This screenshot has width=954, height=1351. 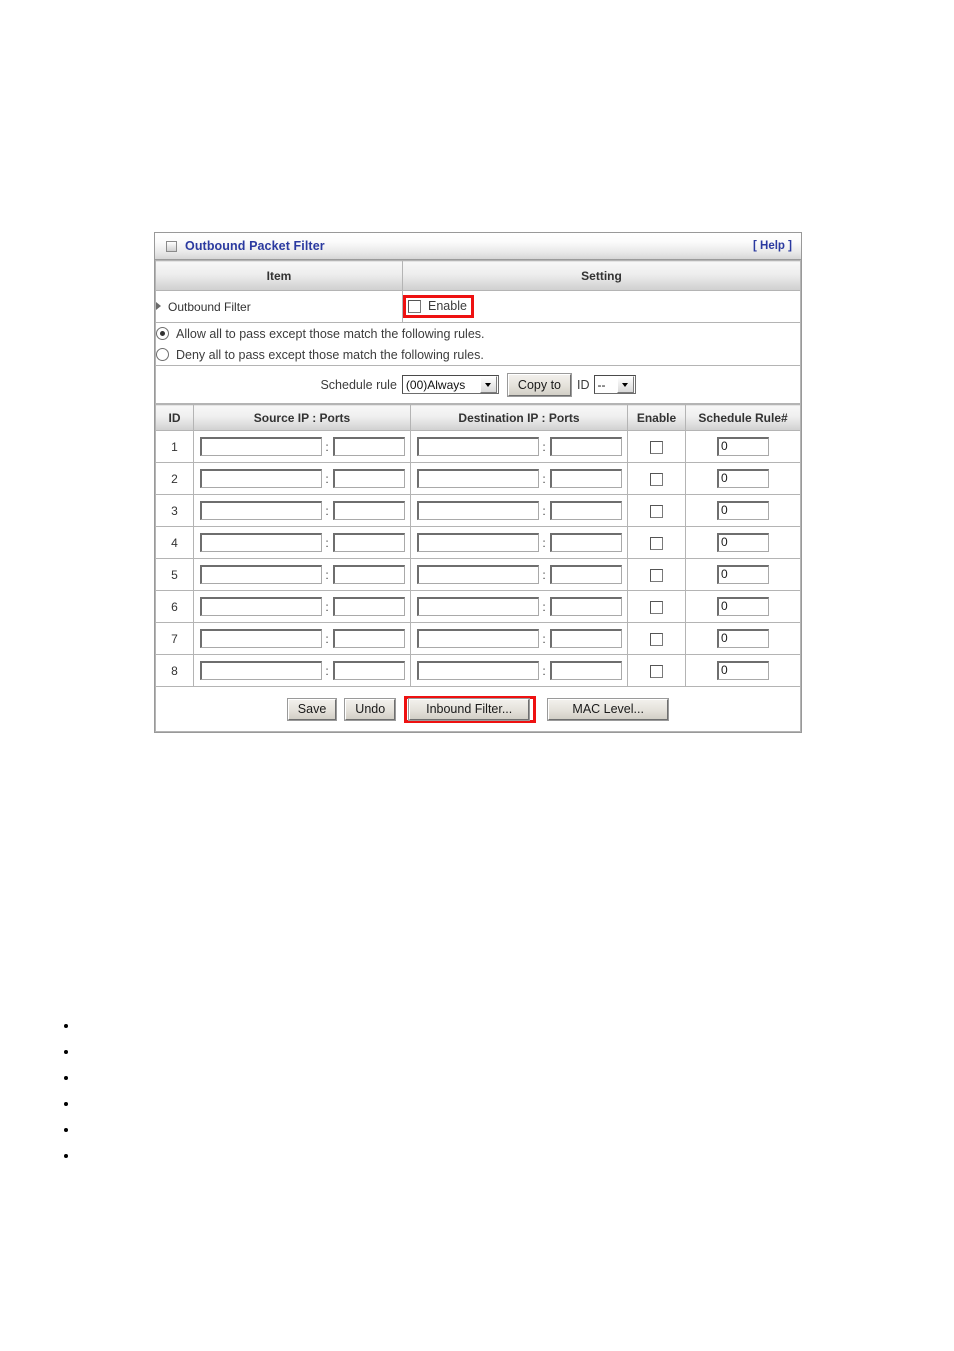 What do you see at coordinates (539, 384) in the screenshot?
I see `copy-to-button: Copy to` at bounding box center [539, 384].